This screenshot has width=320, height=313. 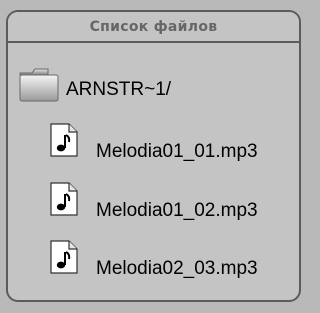 I want to click on panel-title: Список файлов, so click(x=153, y=26).